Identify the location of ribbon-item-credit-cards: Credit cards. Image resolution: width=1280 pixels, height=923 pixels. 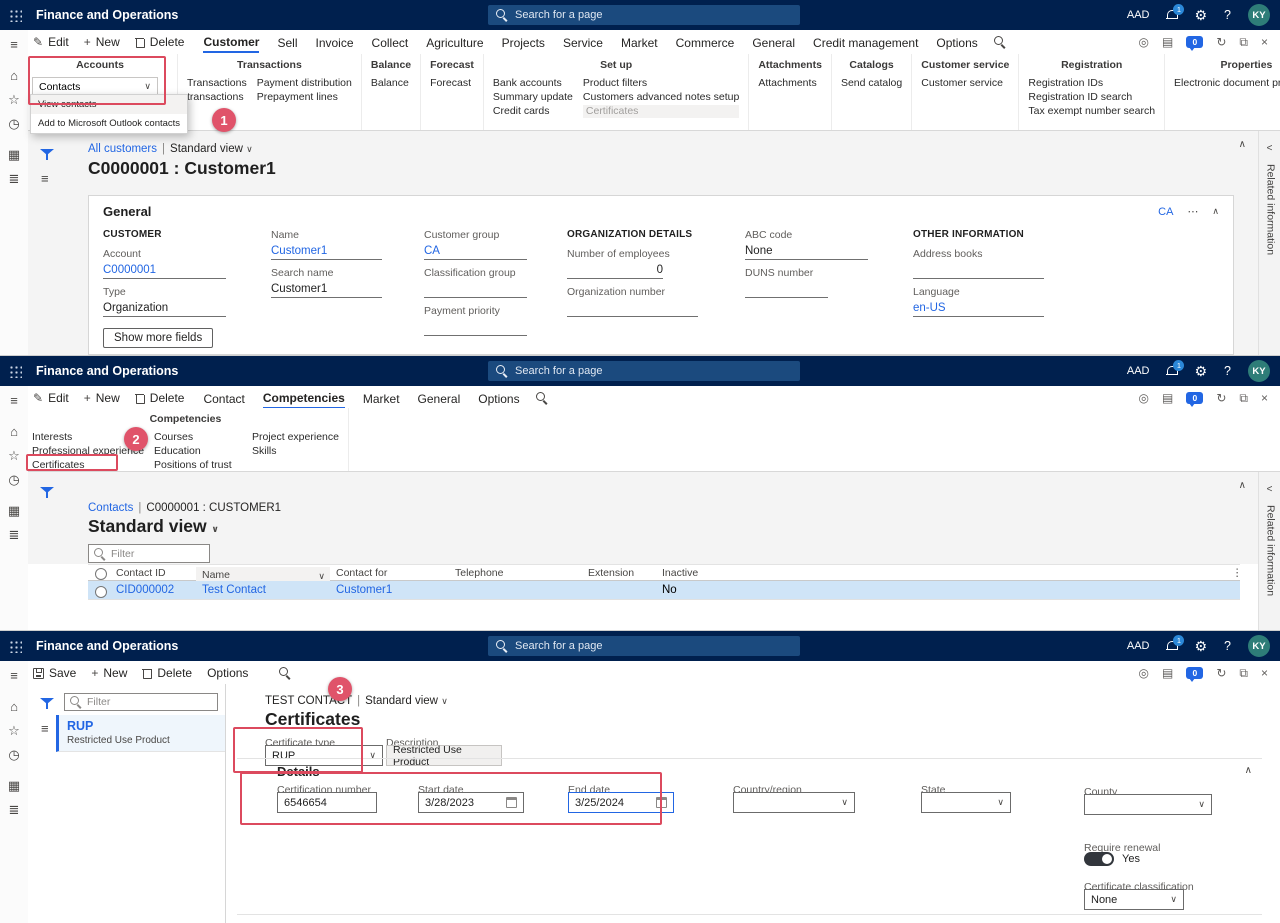
(533, 111).